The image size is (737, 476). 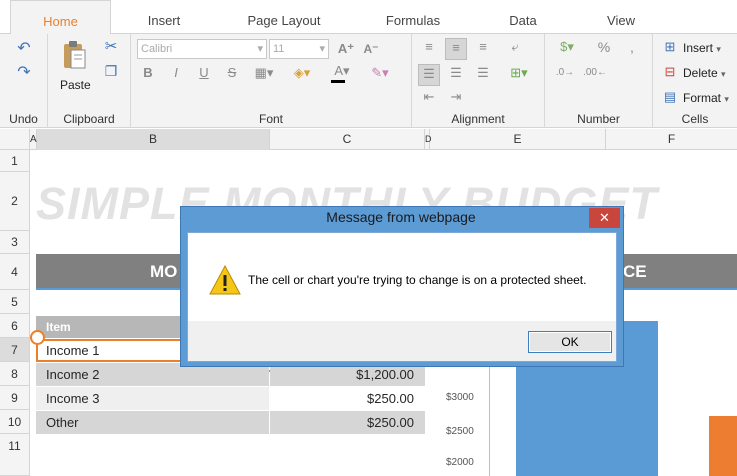 What do you see at coordinates (15, 201) in the screenshot?
I see `row-header: 2` at bounding box center [15, 201].